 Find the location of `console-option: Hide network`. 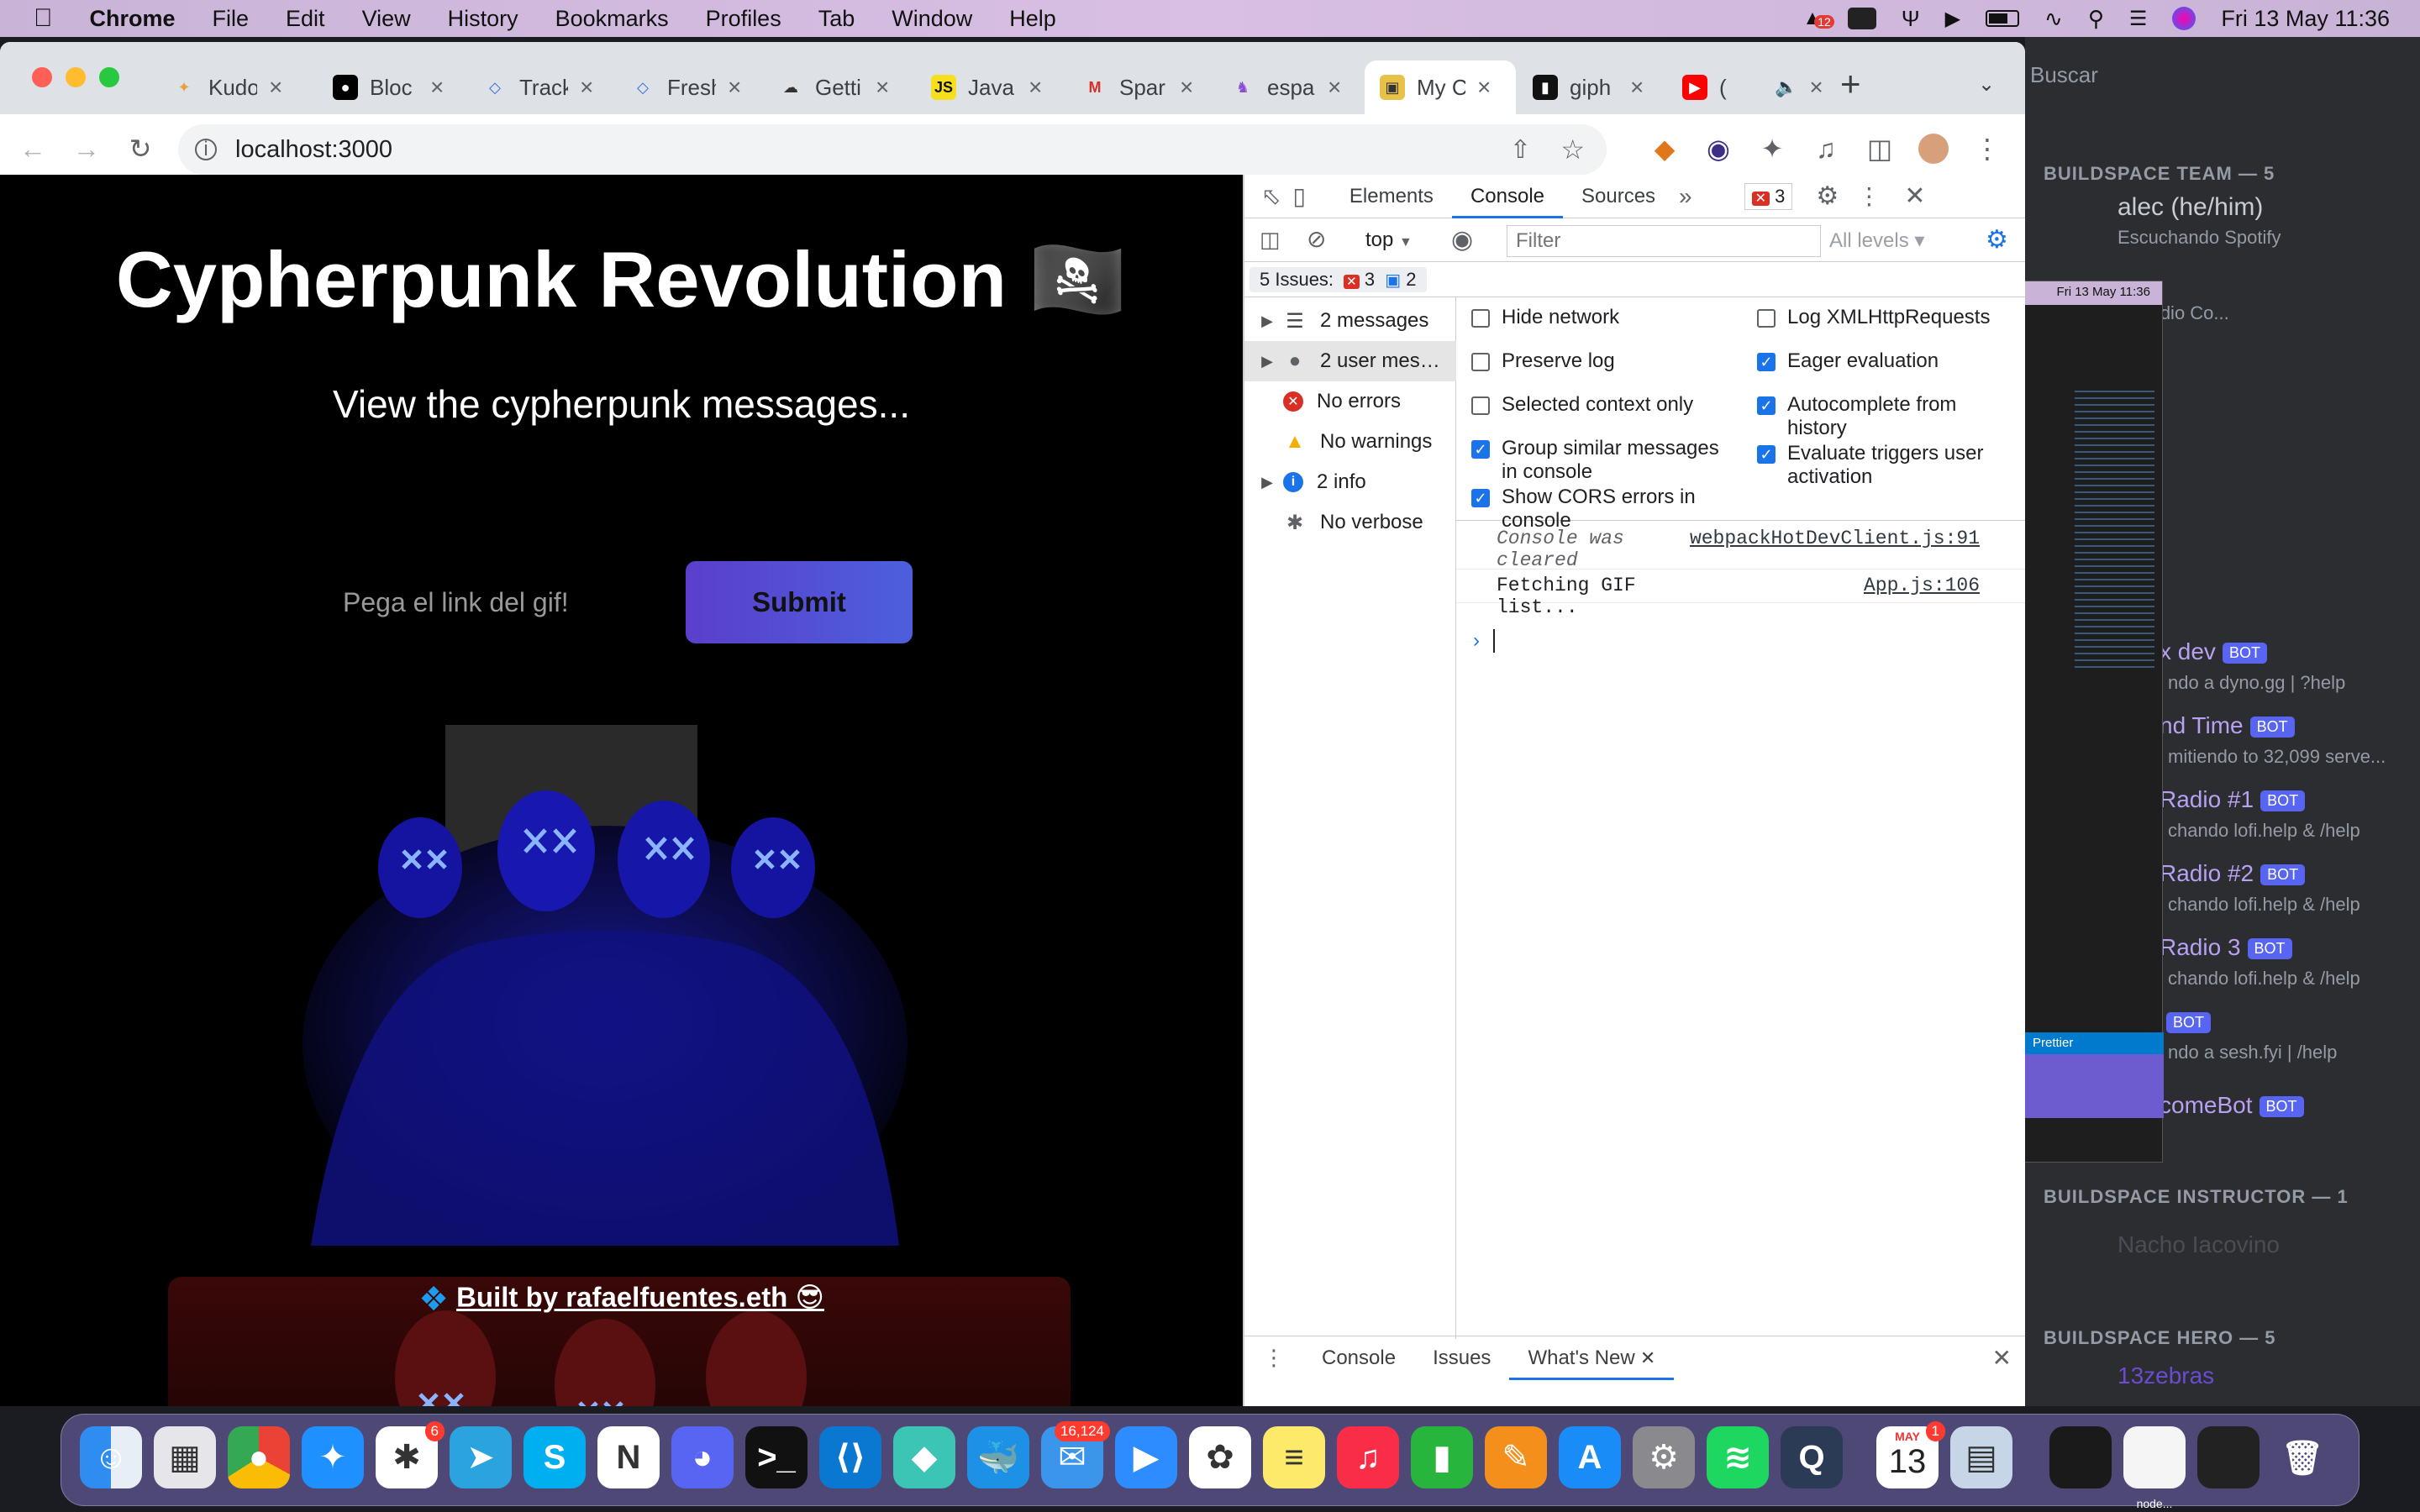

console-option: Hide network is located at coordinates (1605, 317).